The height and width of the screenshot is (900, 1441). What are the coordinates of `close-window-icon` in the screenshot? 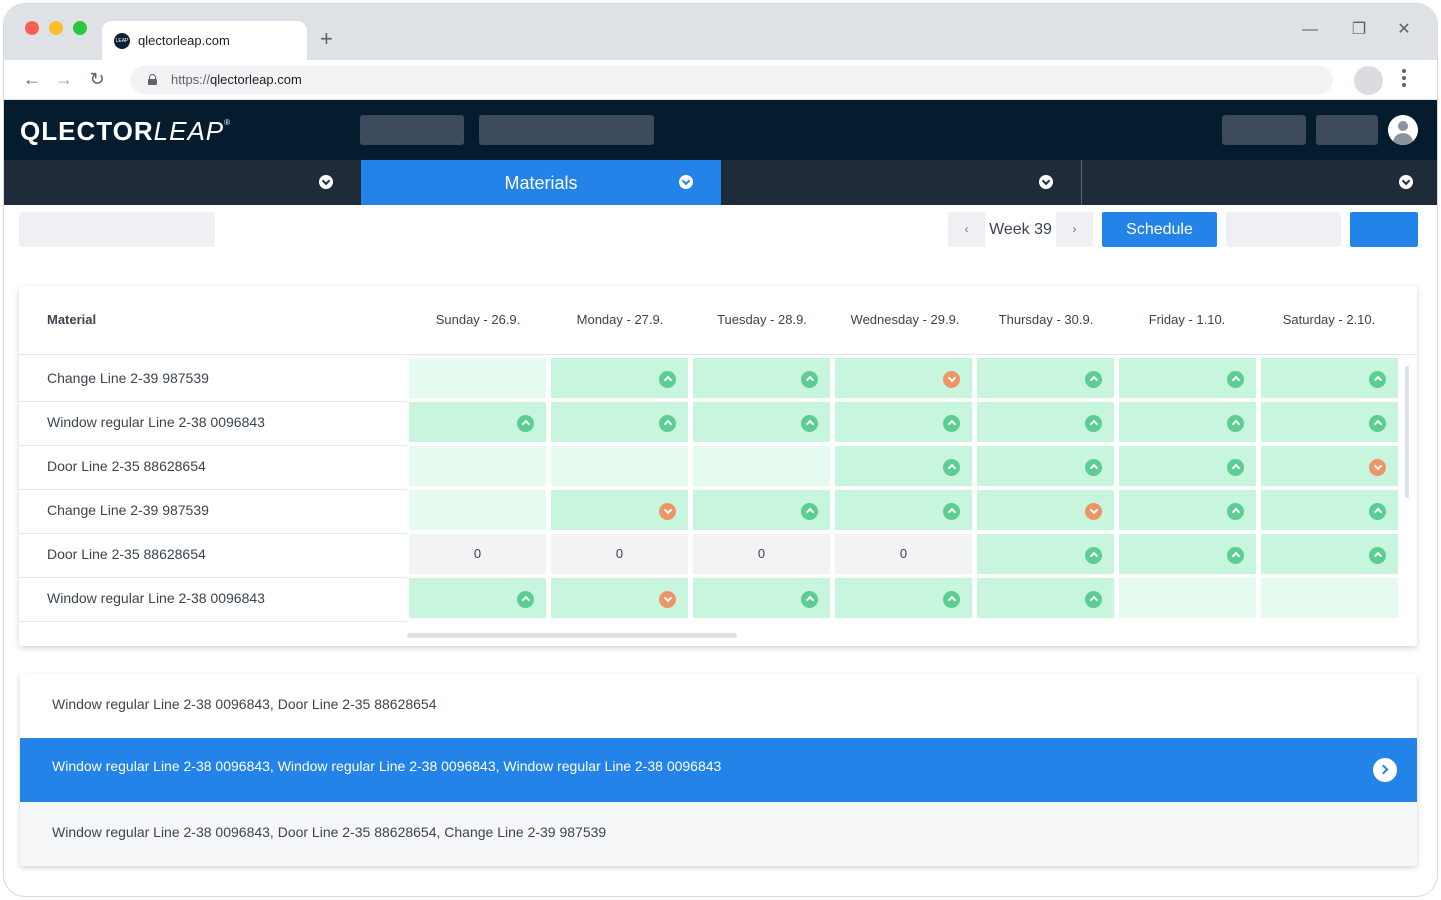 It's located at (32, 28).